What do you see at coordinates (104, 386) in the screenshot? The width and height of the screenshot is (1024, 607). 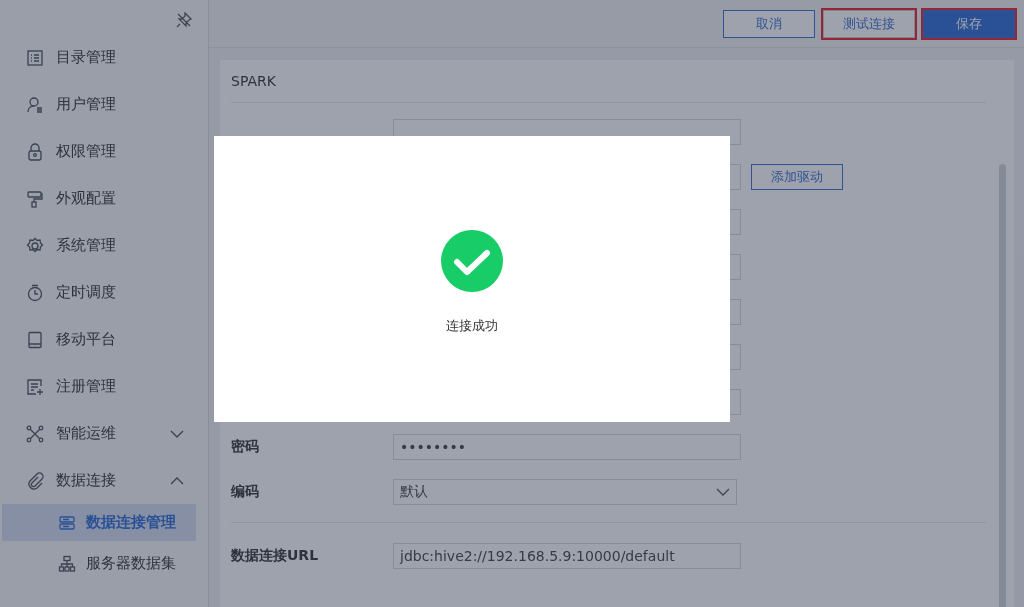 I see `nav-item: 注册管理` at bounding box center [104, 386].